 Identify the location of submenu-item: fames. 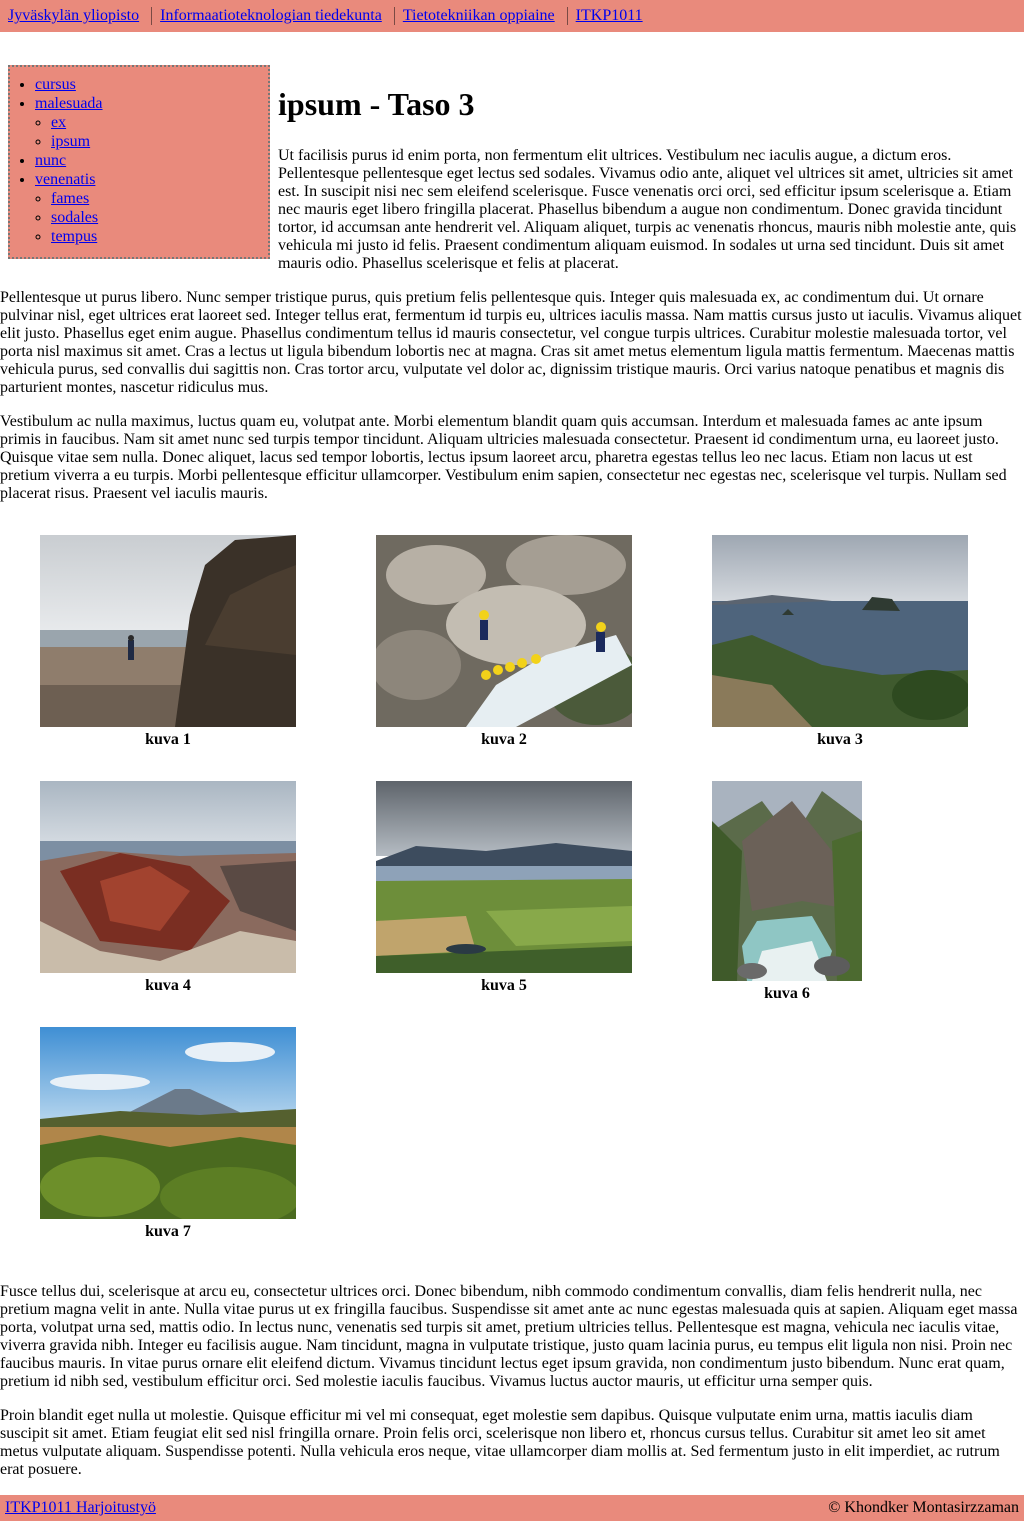
(159, 198).